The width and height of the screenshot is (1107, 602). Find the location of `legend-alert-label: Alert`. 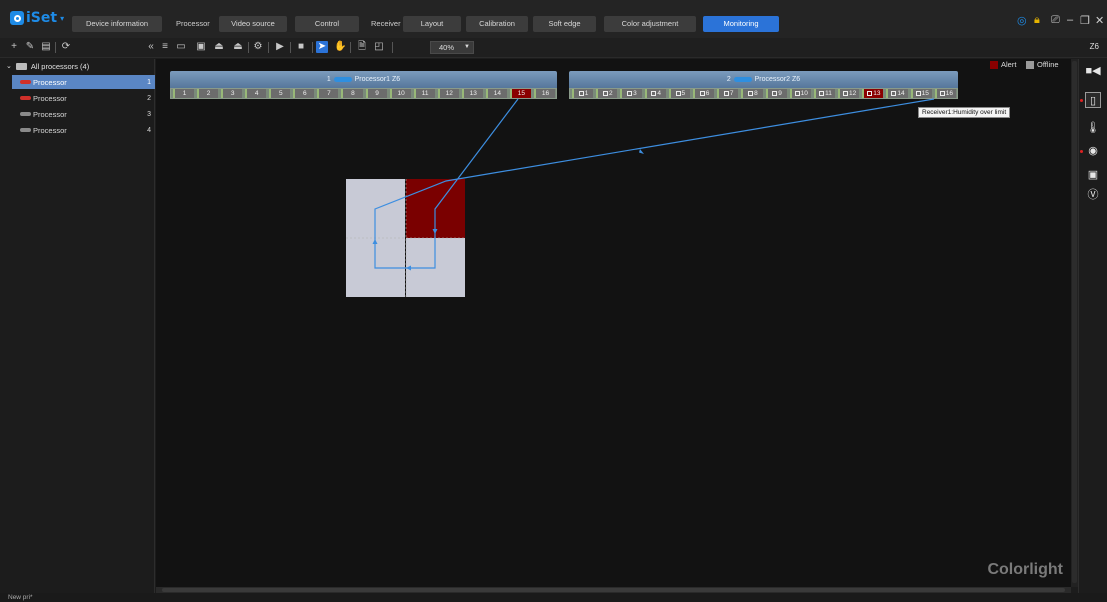

legend-alert-label: Alert is located at coordinates (1009, 64).